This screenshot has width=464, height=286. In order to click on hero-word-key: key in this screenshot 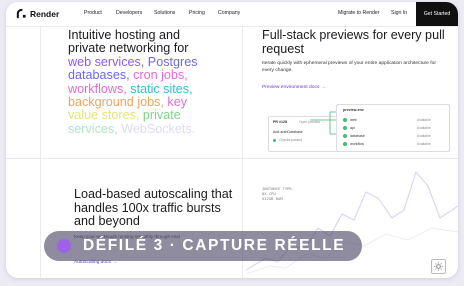, I will do `click(177, 102)`.